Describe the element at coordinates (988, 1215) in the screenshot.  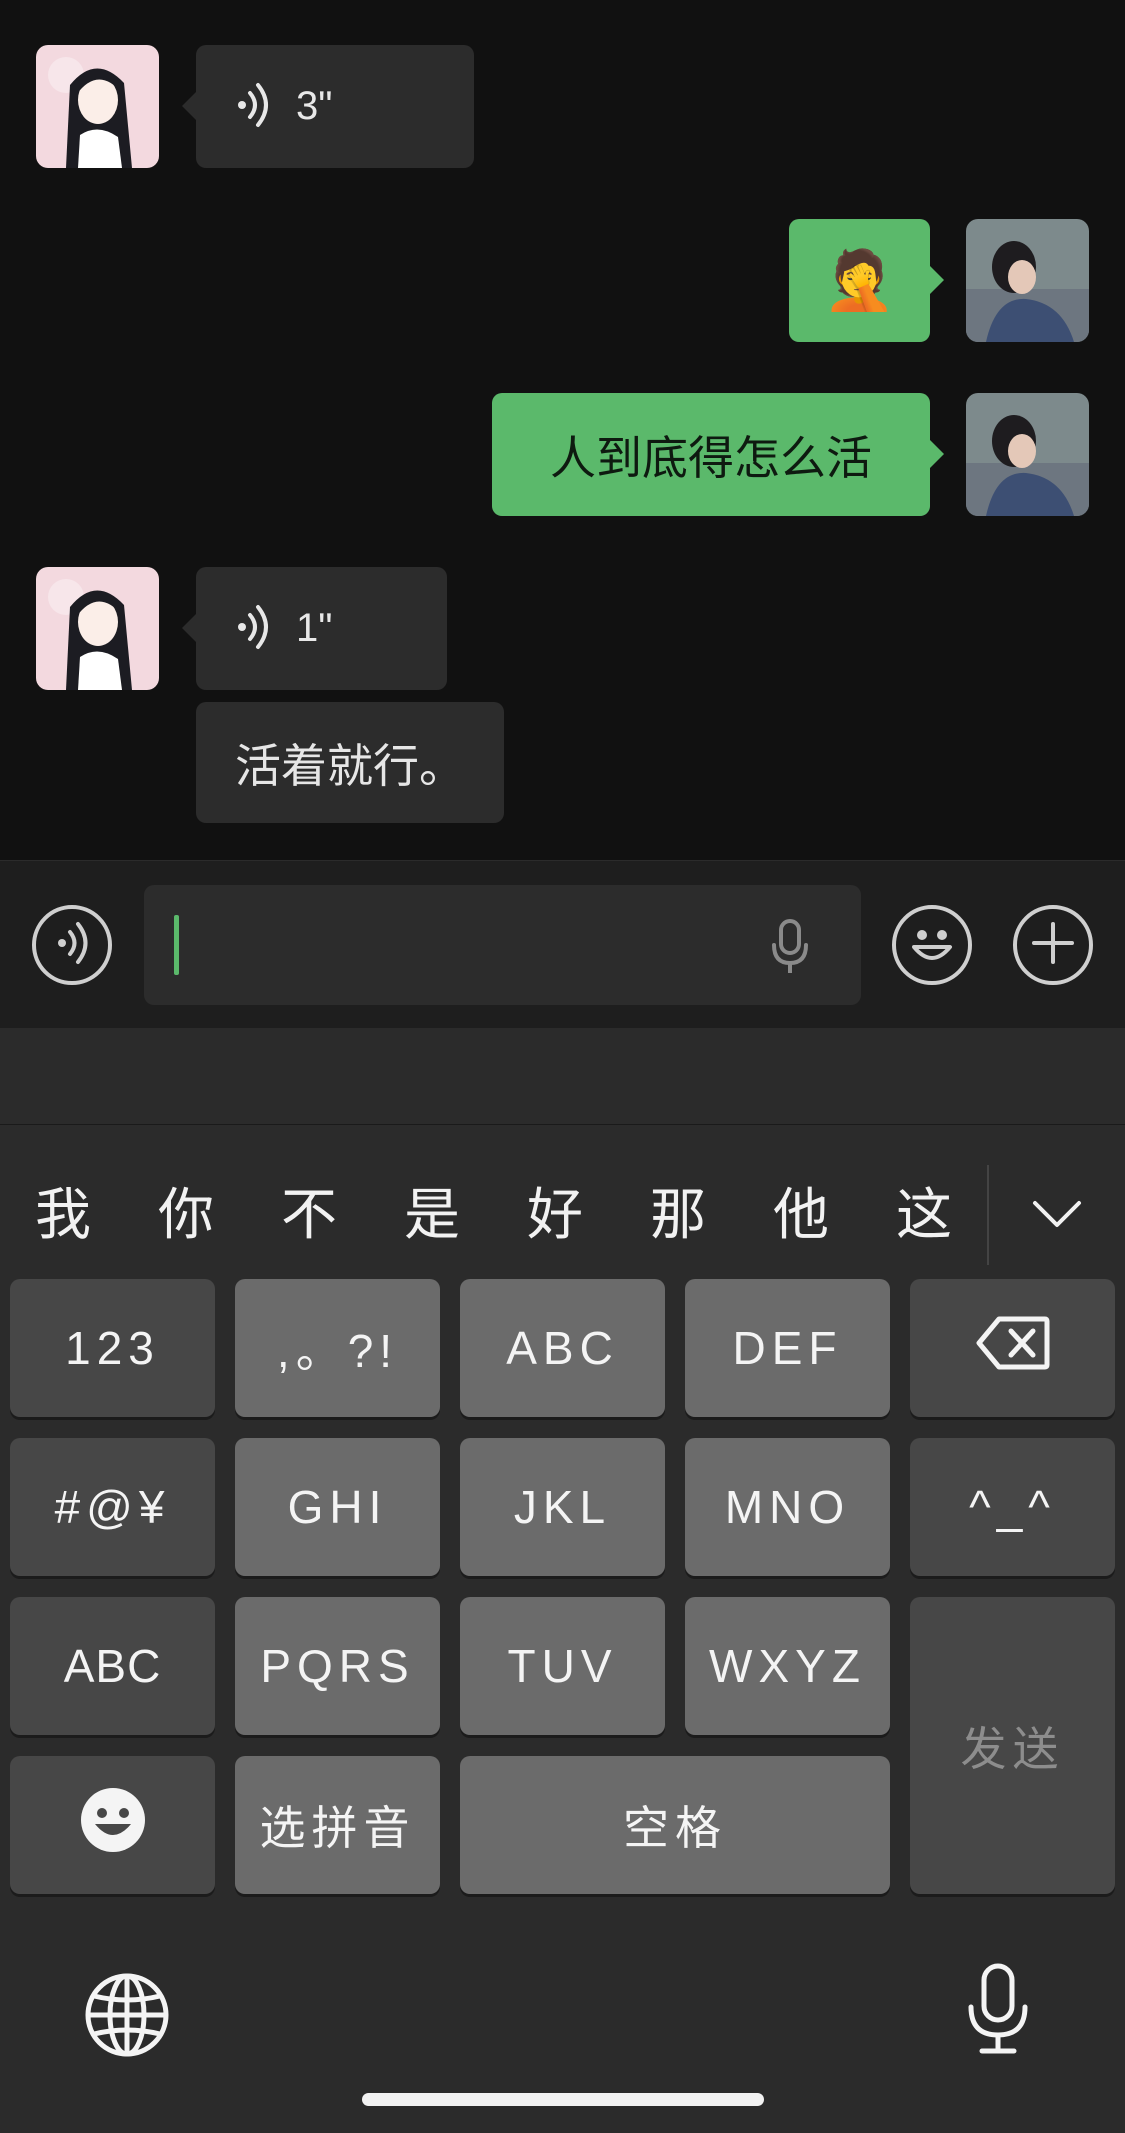
I see `candidate-divider` at that location.